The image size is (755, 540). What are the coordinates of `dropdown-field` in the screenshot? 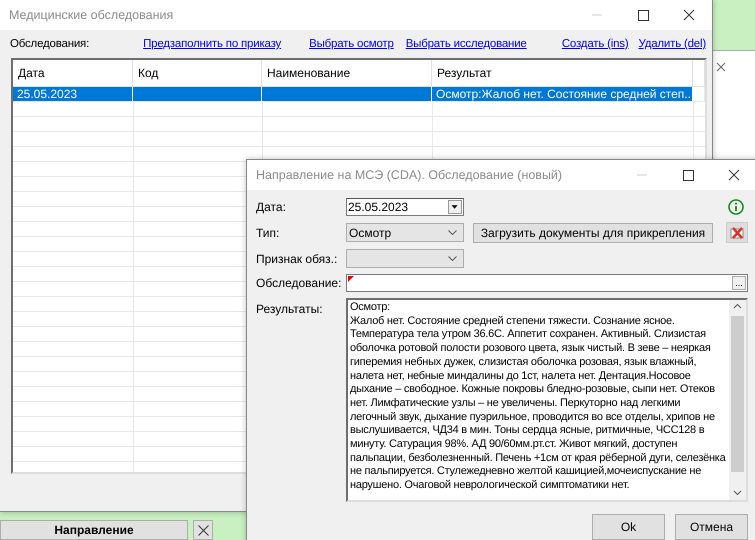 It's located at (405, 258).